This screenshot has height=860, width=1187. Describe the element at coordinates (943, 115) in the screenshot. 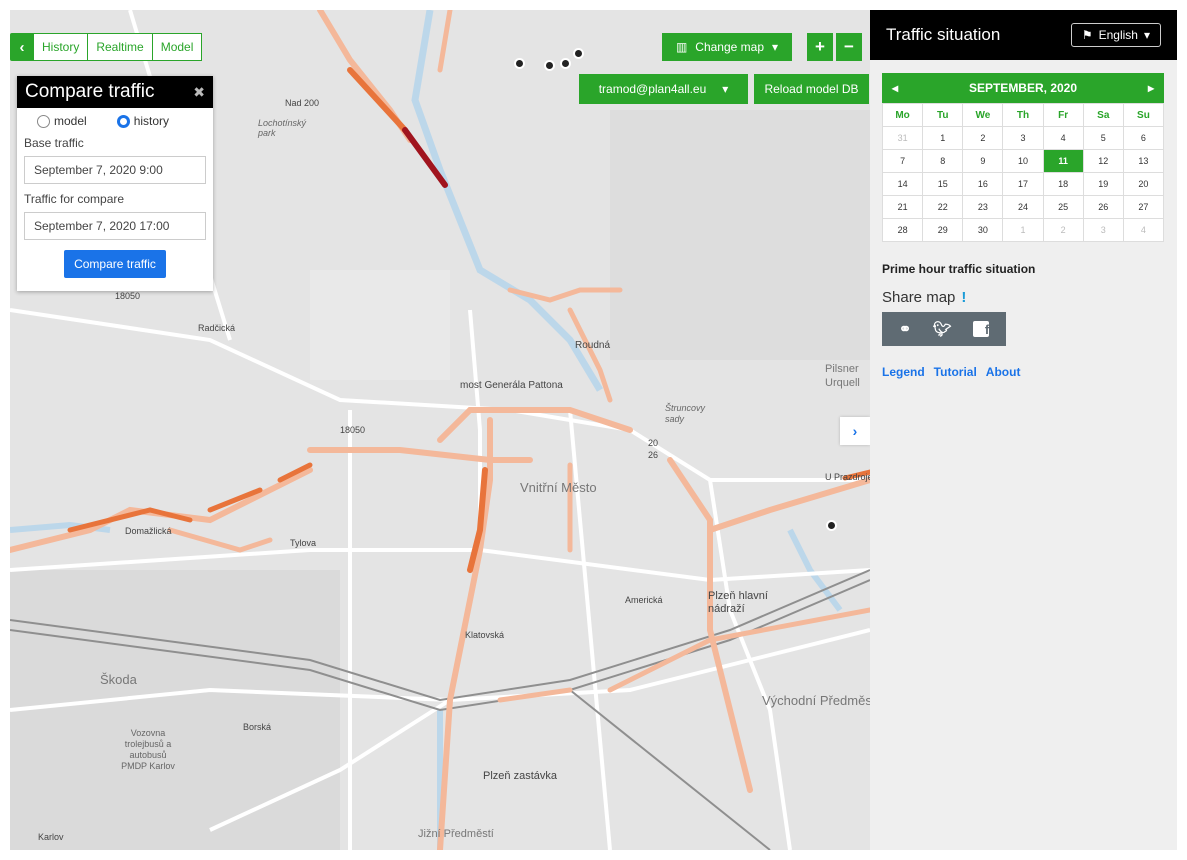

I see `weekday-header: Tu` at that location.